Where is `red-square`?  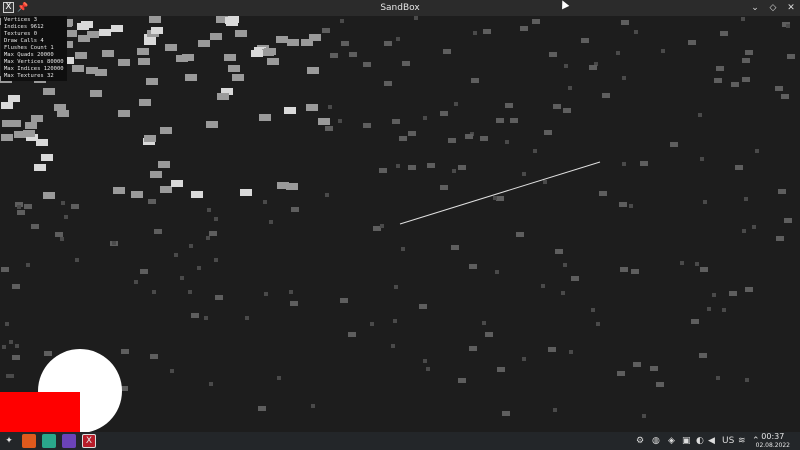
red-square is located at coordinates (40, 412).